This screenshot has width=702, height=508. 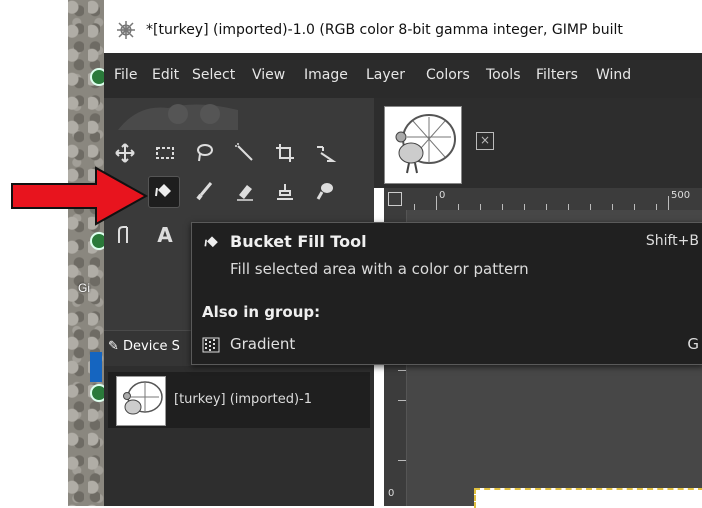 I want to click on transform-tool-button, so click(x=325, y=153).